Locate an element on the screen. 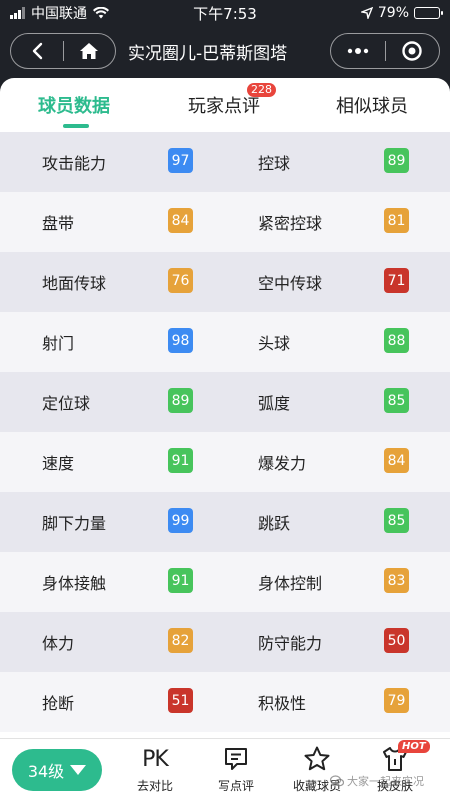 This screenshot has height=800, width=450. stat-row: 体力 82 防守能力 50 is located at coordinates (225, 642).